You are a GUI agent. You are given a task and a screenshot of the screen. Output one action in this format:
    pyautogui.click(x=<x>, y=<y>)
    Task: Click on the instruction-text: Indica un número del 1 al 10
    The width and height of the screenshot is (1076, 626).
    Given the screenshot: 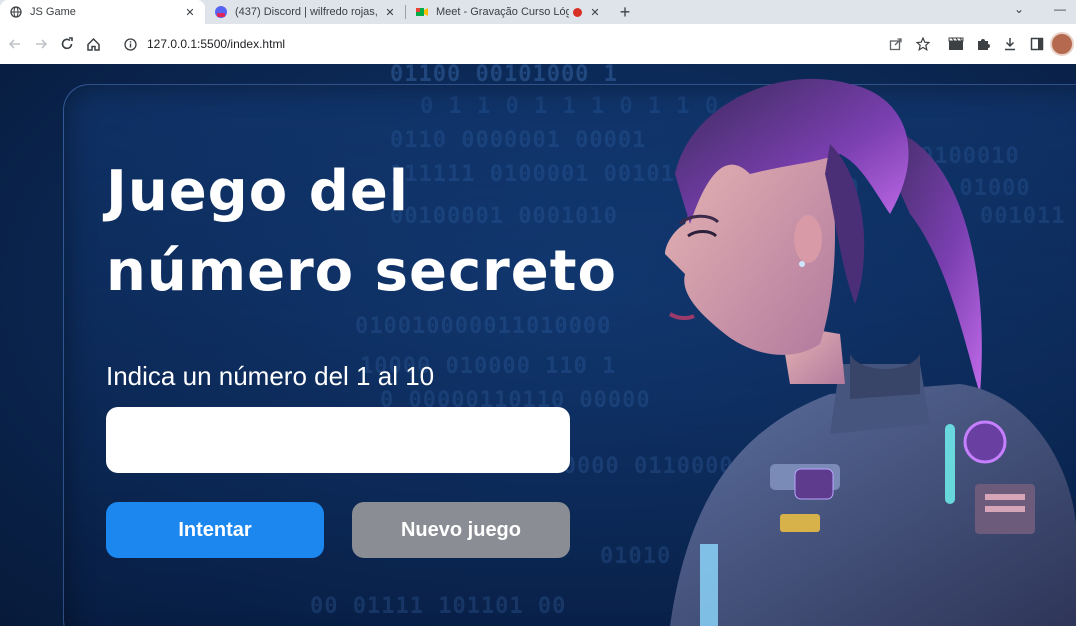 What is the action you would take?
    pyautogui.click(x=270, y=376)
    